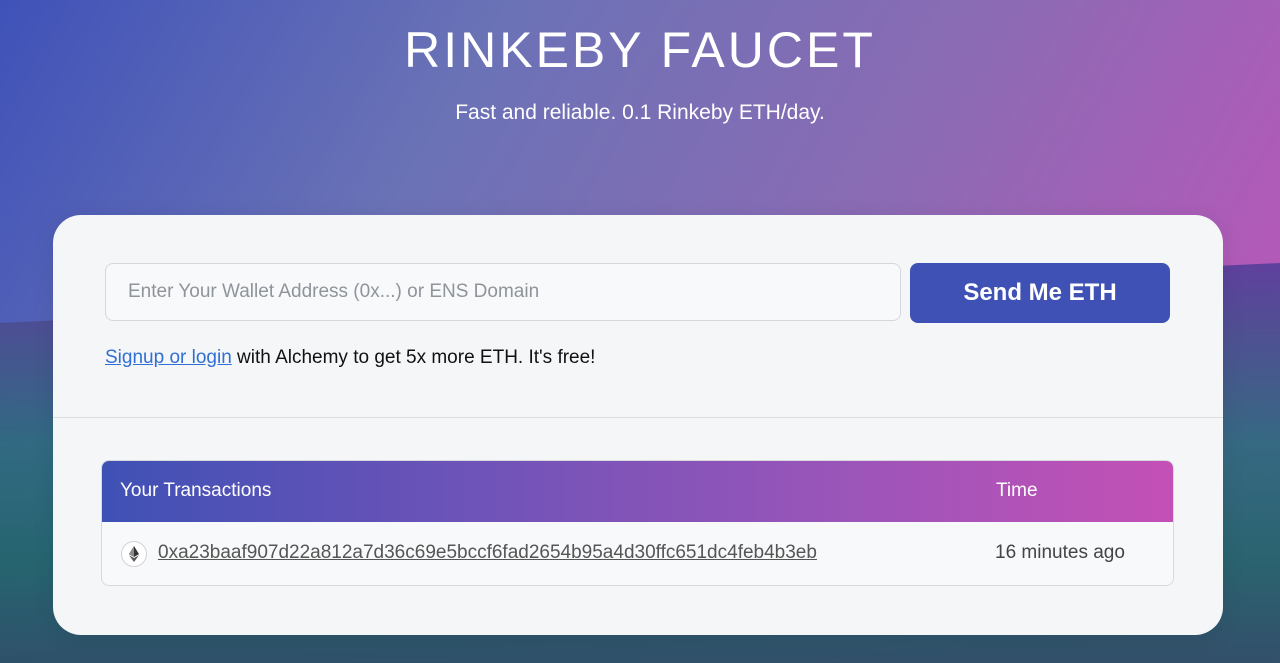  I want to click on page-subtitle: Fast and reliable. 0.1 Rinkeby ETH/day., so click(640, 112).